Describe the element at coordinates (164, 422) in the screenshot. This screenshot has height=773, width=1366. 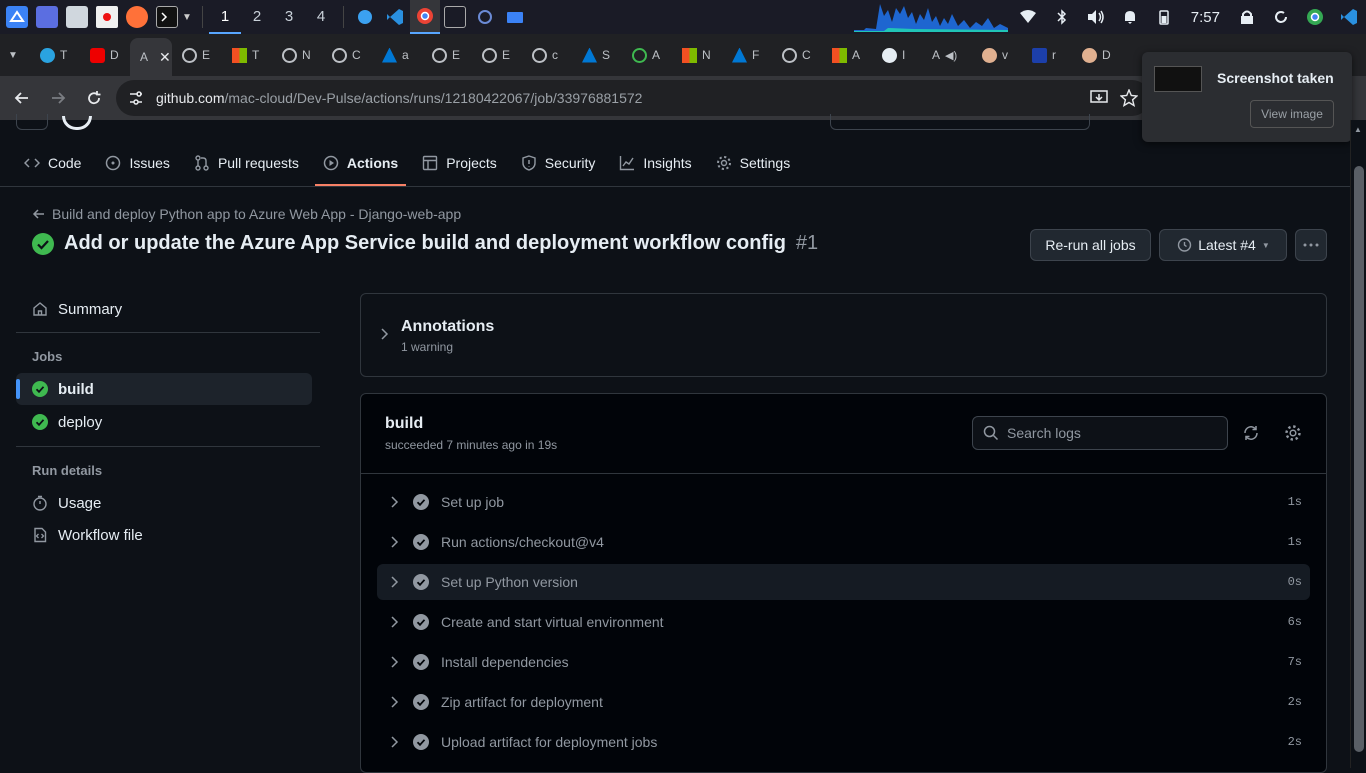
I see `sidebar-job-deploy: deploy` at that location.